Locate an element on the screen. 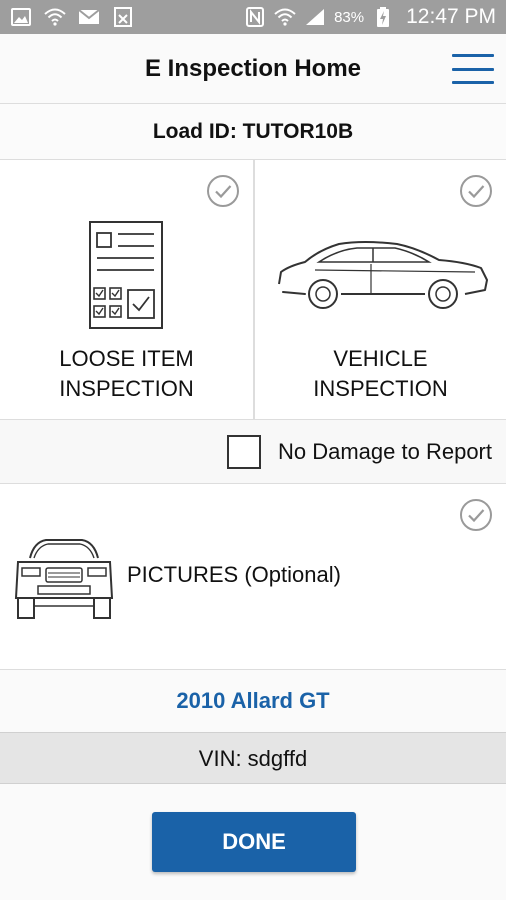  suv-front-icon is located at coordinates (64, 579).